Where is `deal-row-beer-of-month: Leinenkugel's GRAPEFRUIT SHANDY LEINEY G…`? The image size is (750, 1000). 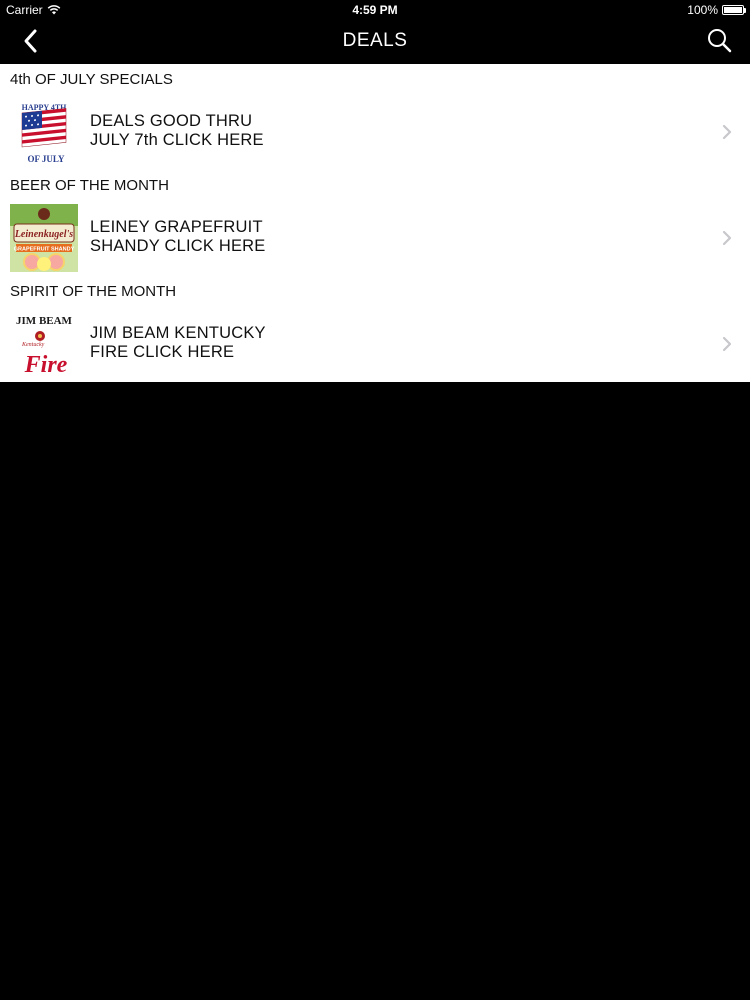 deal-row-beer-of-month: Leinenkugel's GRAPEFRUIT SHANDY LEINEY G… is located at coordinates (375, 238).